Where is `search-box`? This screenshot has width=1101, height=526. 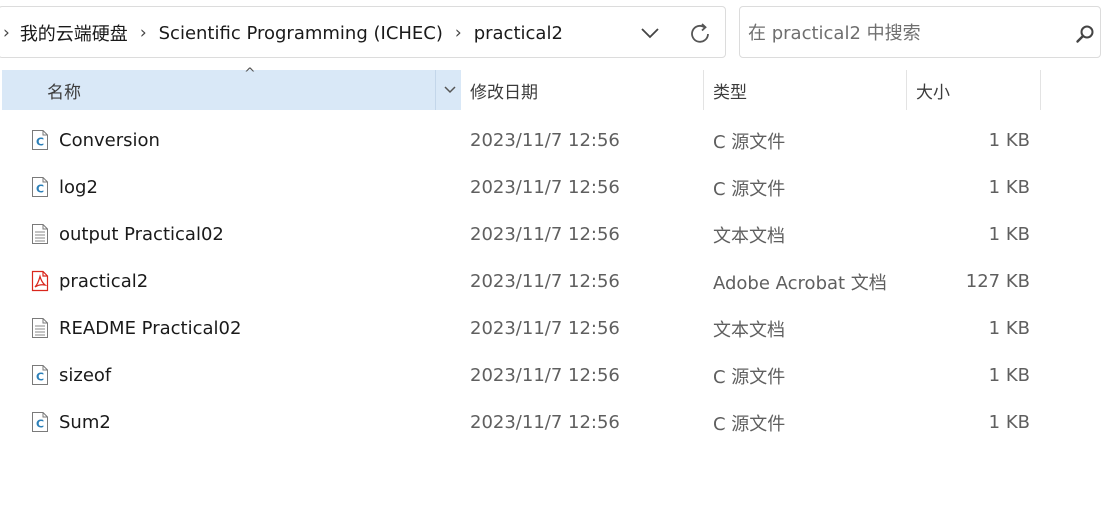 search-box is located at coordinates (920, 32).